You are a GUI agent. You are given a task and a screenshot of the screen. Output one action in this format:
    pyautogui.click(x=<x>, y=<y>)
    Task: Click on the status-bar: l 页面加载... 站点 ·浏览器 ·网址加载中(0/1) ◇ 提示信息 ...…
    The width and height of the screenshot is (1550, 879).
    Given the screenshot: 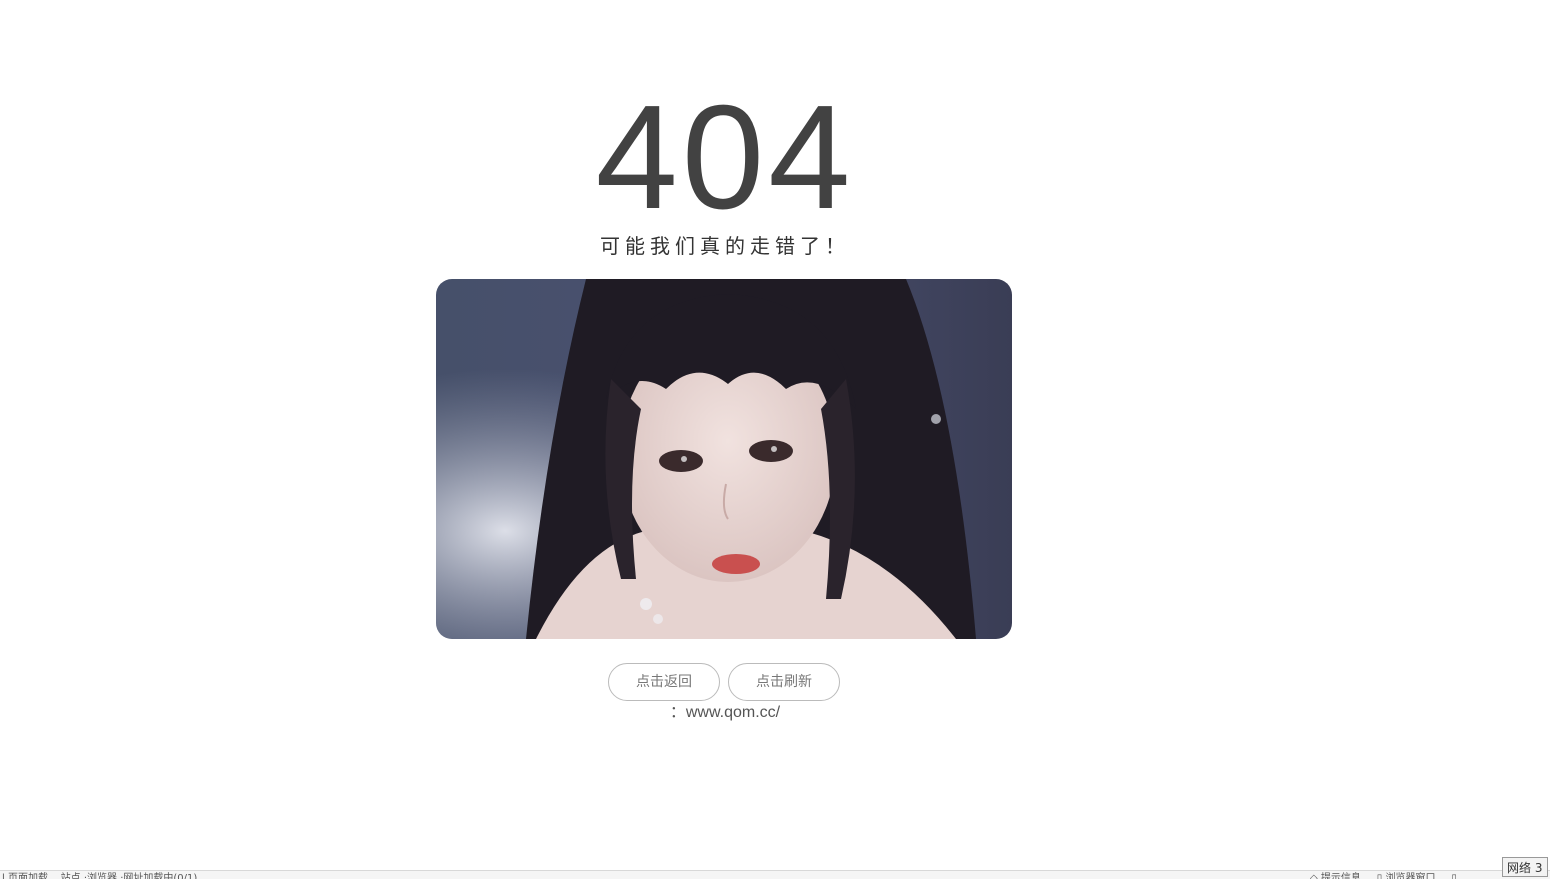 What is the action you would take?
    pyautogui.click(x=775, y=874)
    